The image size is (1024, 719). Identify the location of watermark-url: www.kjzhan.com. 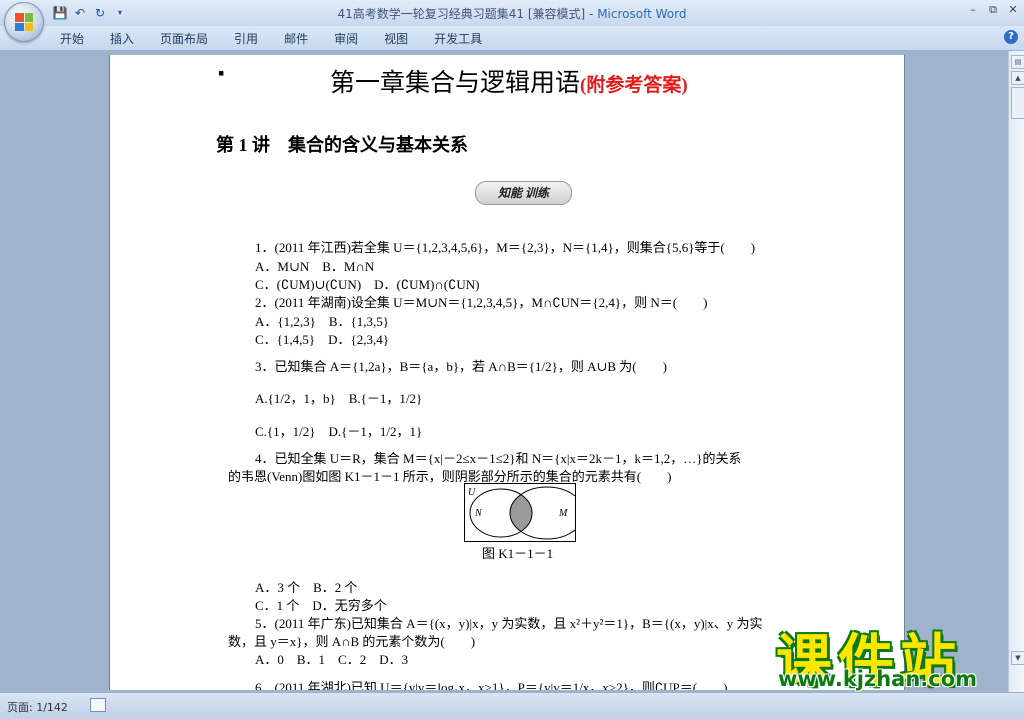
(878, 679).